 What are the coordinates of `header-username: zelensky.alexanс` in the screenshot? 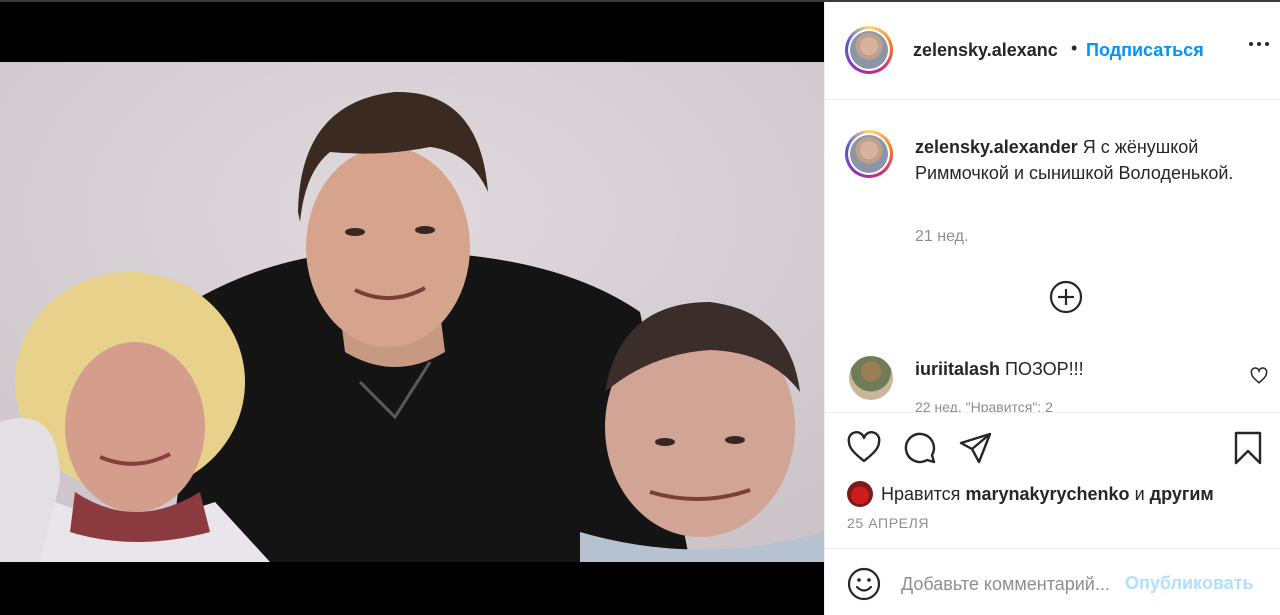 It's located at (990, 50).